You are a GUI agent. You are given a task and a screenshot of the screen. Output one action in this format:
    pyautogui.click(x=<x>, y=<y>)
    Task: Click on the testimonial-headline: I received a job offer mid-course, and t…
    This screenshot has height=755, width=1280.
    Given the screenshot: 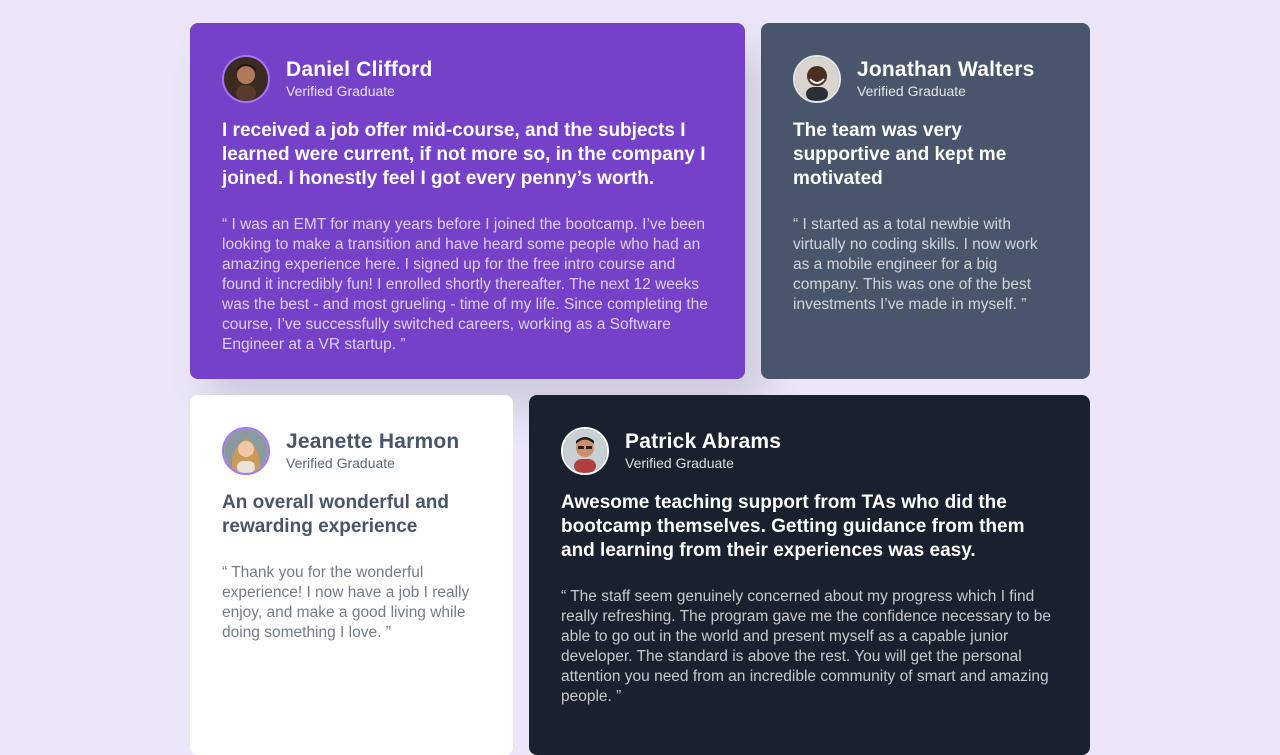 What is the action you would take?
    pyautogui.click(x=464, y=154)
    